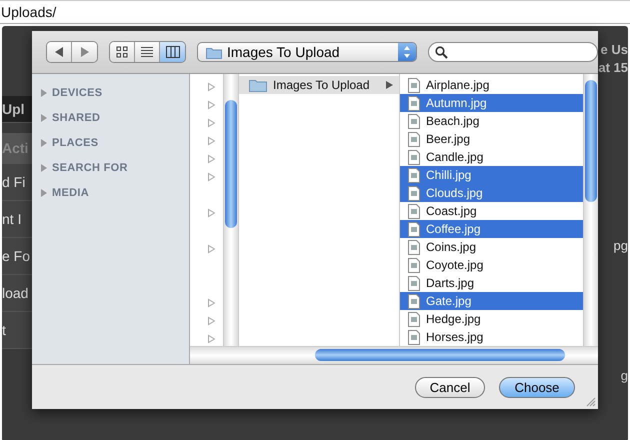  What do you see at coordinates (441, 52) in the screenshot?
I see `search-icon` at bounding box center [441, 52].